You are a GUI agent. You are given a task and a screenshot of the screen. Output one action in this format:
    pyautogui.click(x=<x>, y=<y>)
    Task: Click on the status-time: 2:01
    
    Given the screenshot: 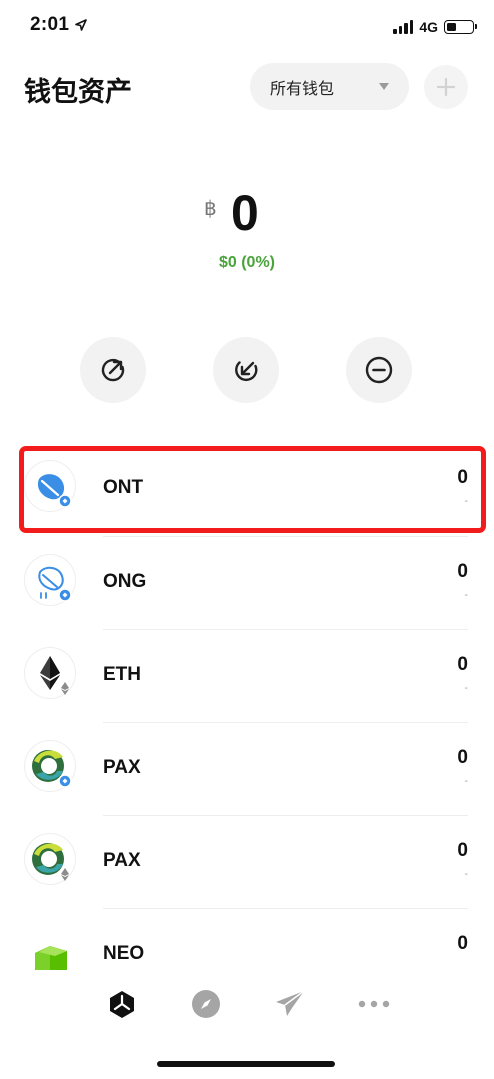 What is the action you would take?
    pyautogui.click(x=50, y=24)
    